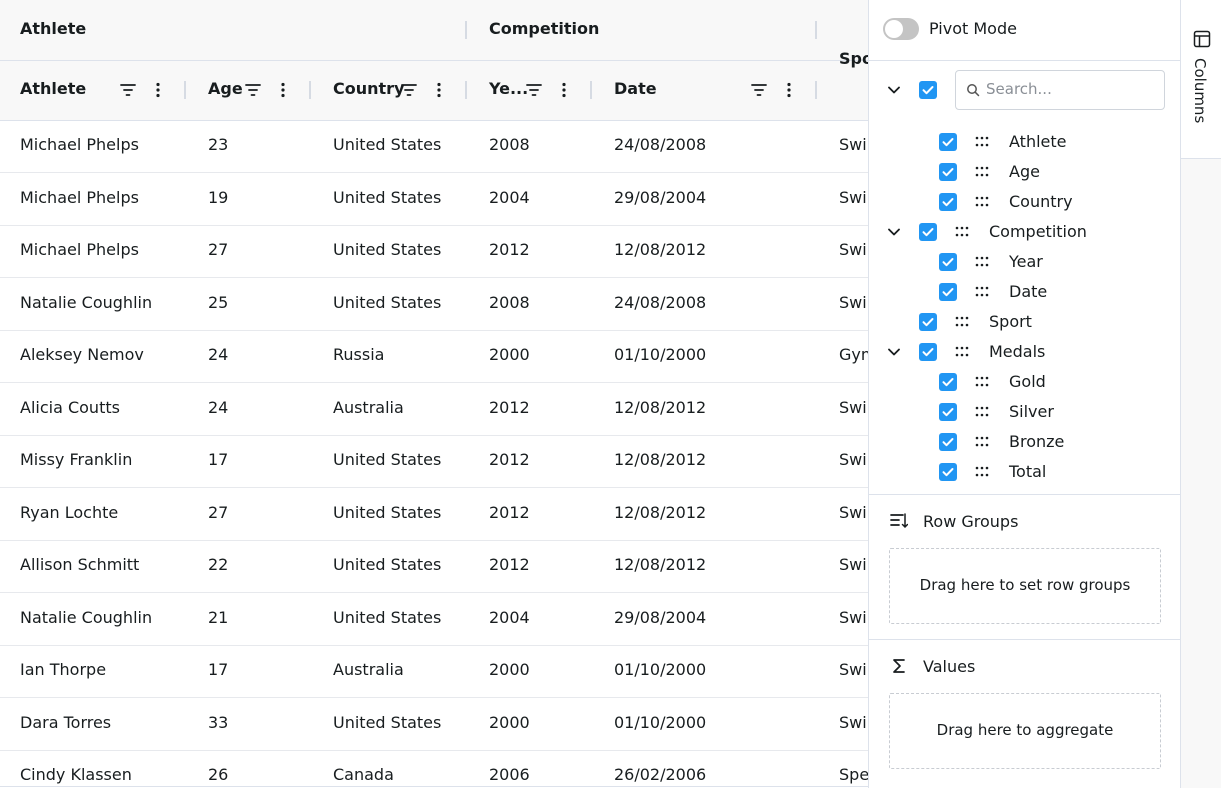  I want to click on column-header-athlete: Athlete, so click(53, 88).